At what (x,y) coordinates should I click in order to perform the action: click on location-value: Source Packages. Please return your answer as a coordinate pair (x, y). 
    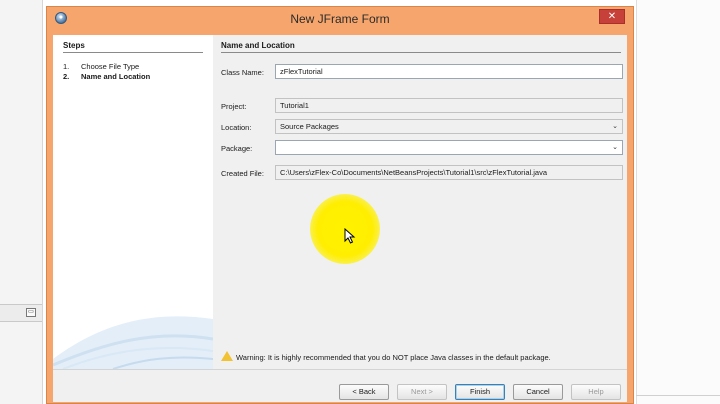
    Looking at the image, I should click on (309, 126).